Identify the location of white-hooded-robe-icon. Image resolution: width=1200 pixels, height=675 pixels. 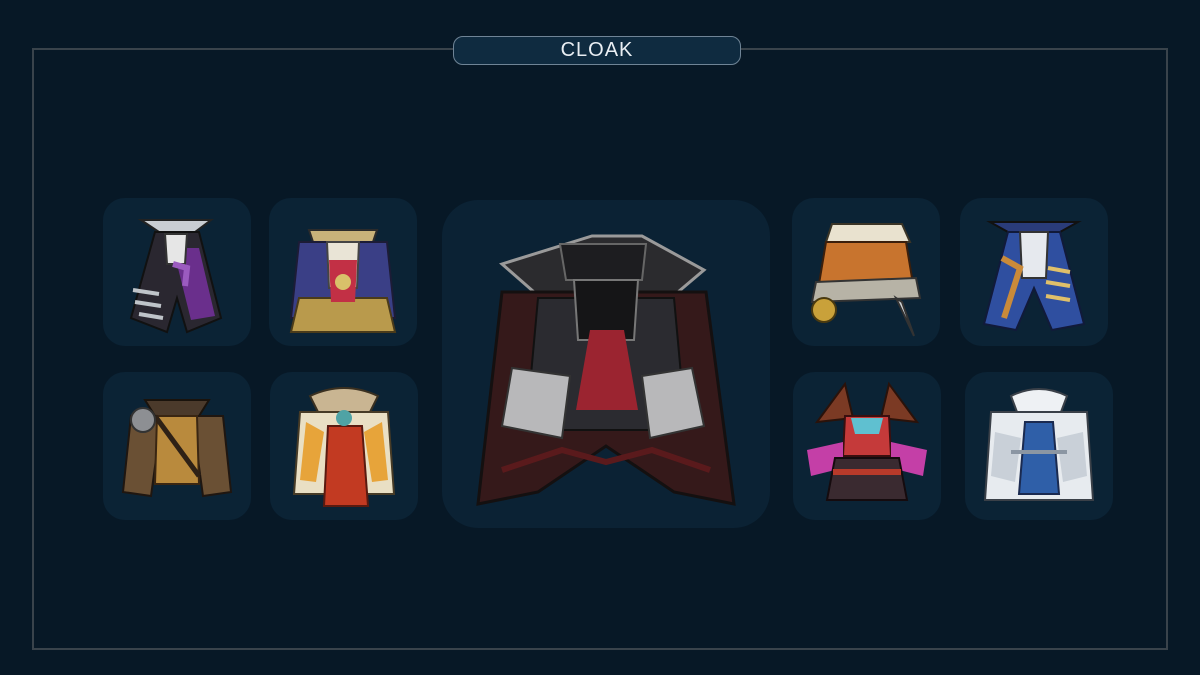
(1039, 444).